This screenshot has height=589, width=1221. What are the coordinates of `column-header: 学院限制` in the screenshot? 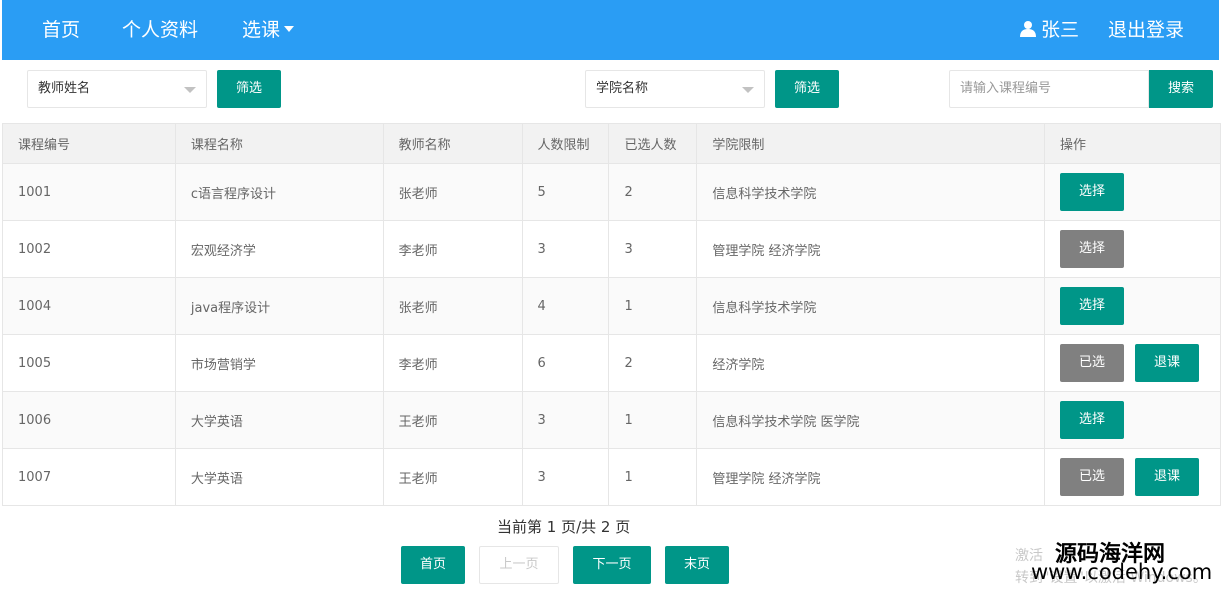 It's located at (871, 143).